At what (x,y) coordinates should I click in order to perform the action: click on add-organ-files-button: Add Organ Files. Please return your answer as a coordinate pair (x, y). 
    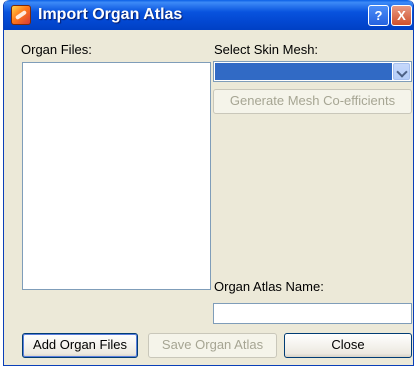
    Looking at the image, I should click on (80, 345).